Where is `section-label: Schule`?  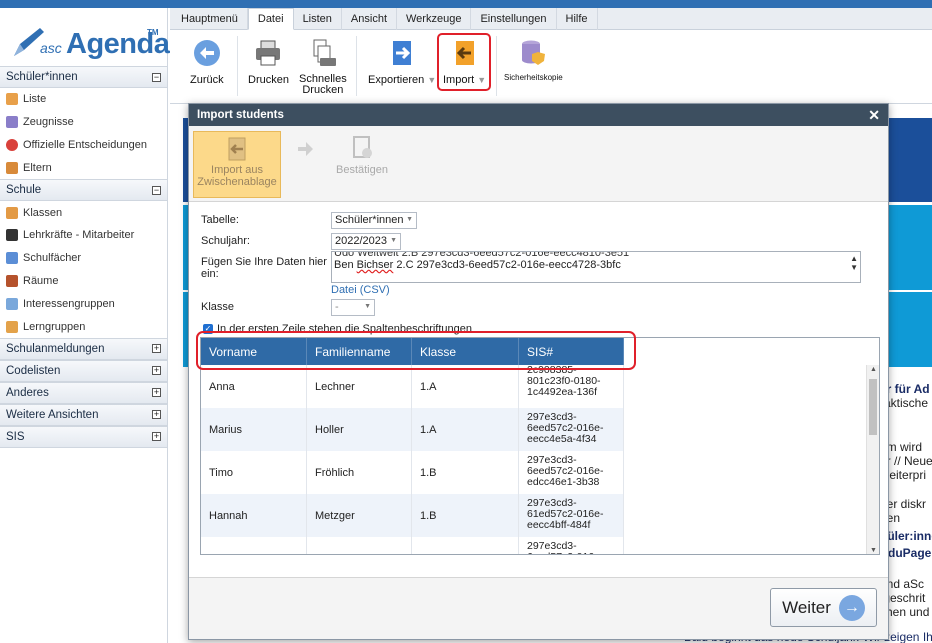
section-label: Schule is located at coordinates (24, 190).